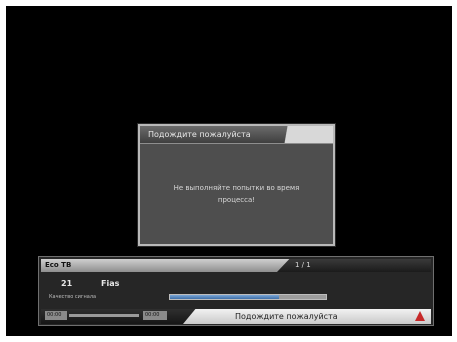  I want to click on footer-status-panel: Подождите пожалуйста, so click(307, 316).